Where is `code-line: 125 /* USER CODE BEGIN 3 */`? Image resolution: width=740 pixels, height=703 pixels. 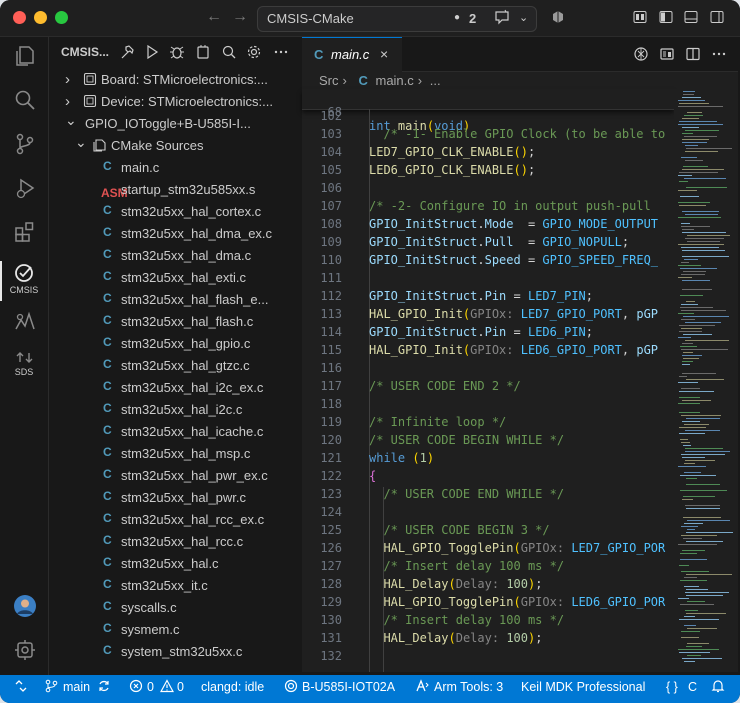 code-line: 125 /* USER CODE BEGIN 3 */ is located at coordinates (488, 532).